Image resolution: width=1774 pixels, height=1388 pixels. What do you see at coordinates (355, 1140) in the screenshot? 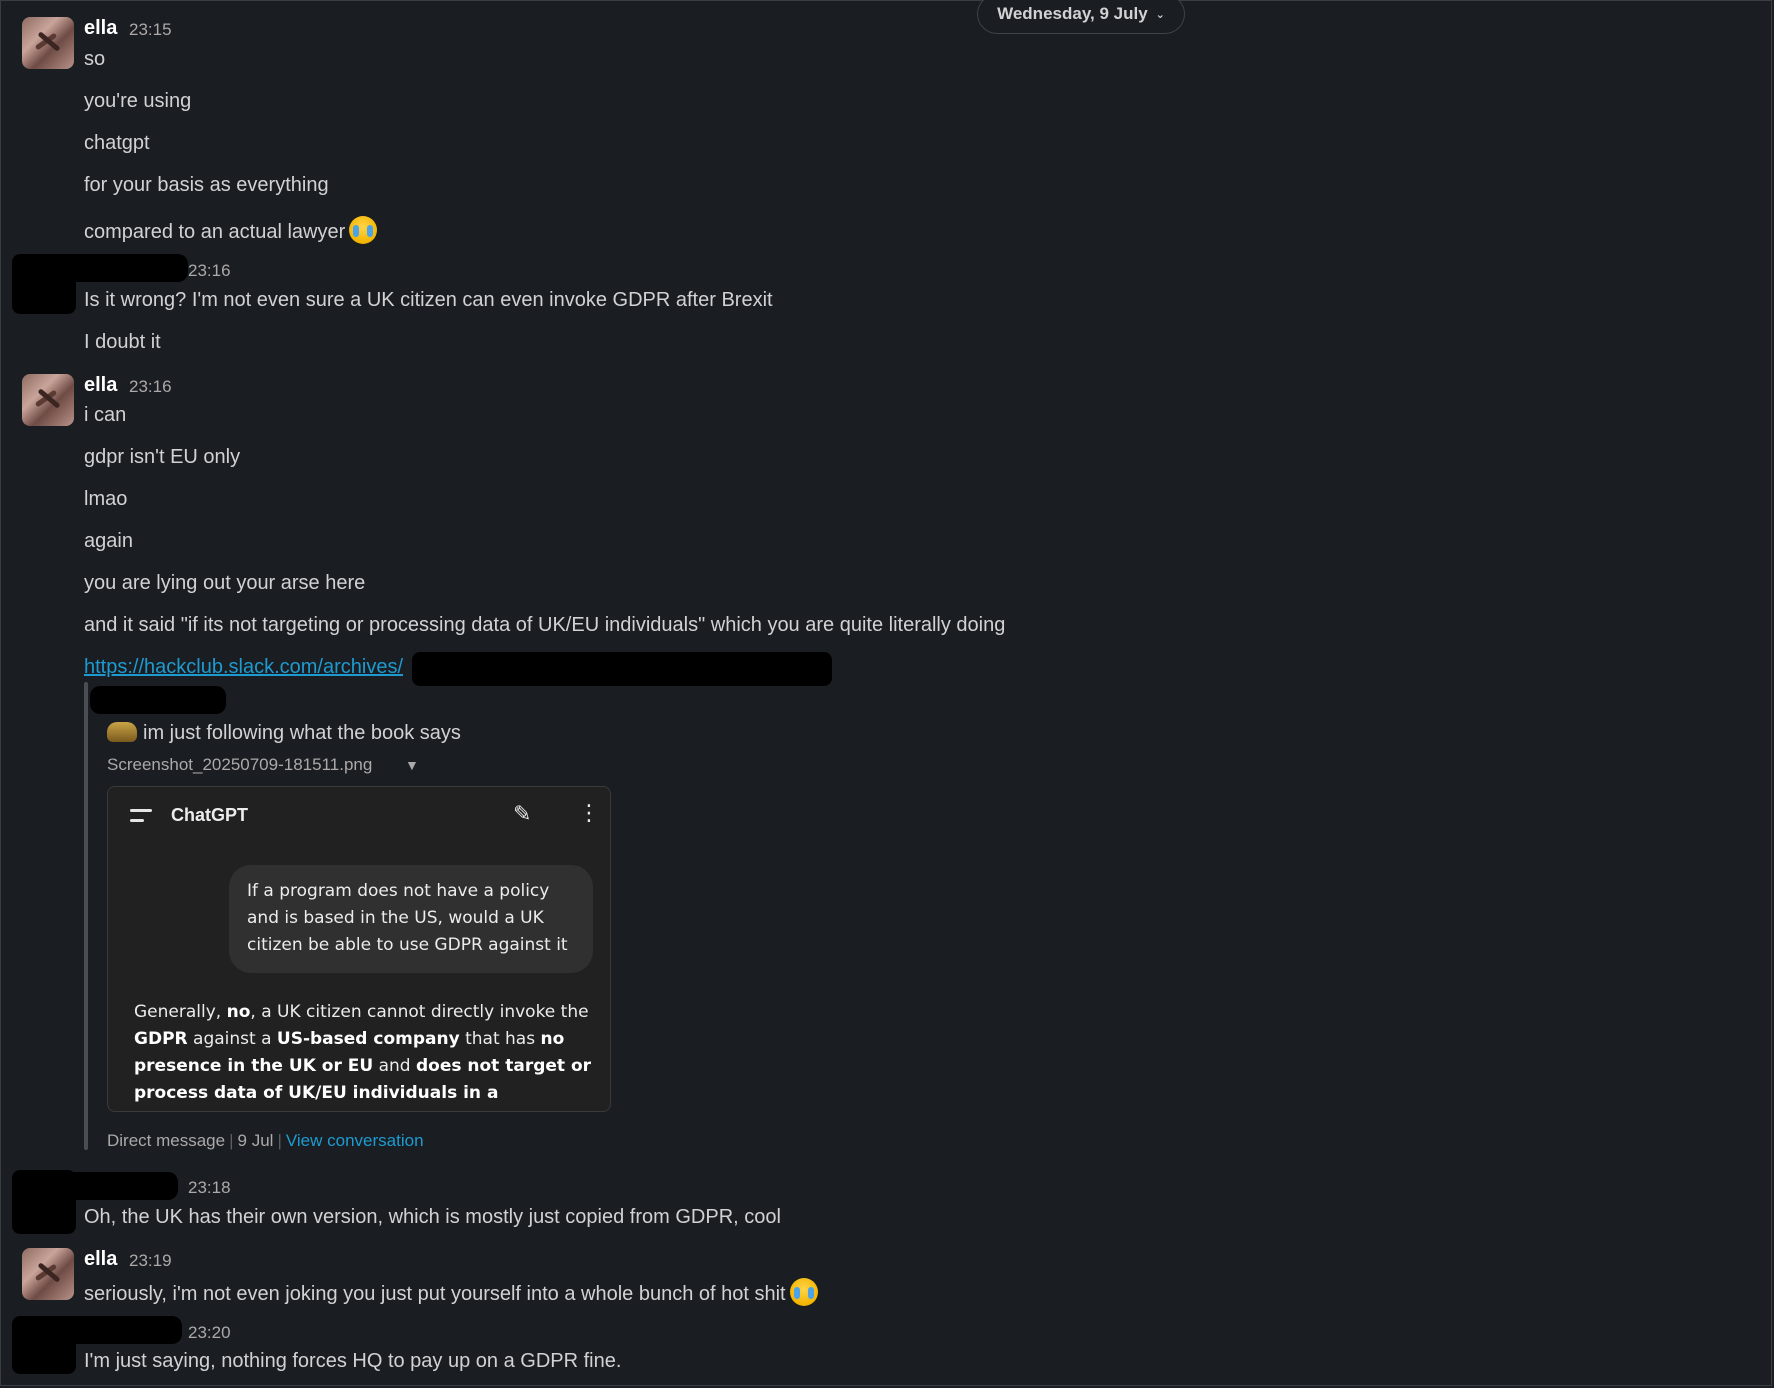
I see `view-conversation-link: View conversation` at bounding box center [355, 1140].